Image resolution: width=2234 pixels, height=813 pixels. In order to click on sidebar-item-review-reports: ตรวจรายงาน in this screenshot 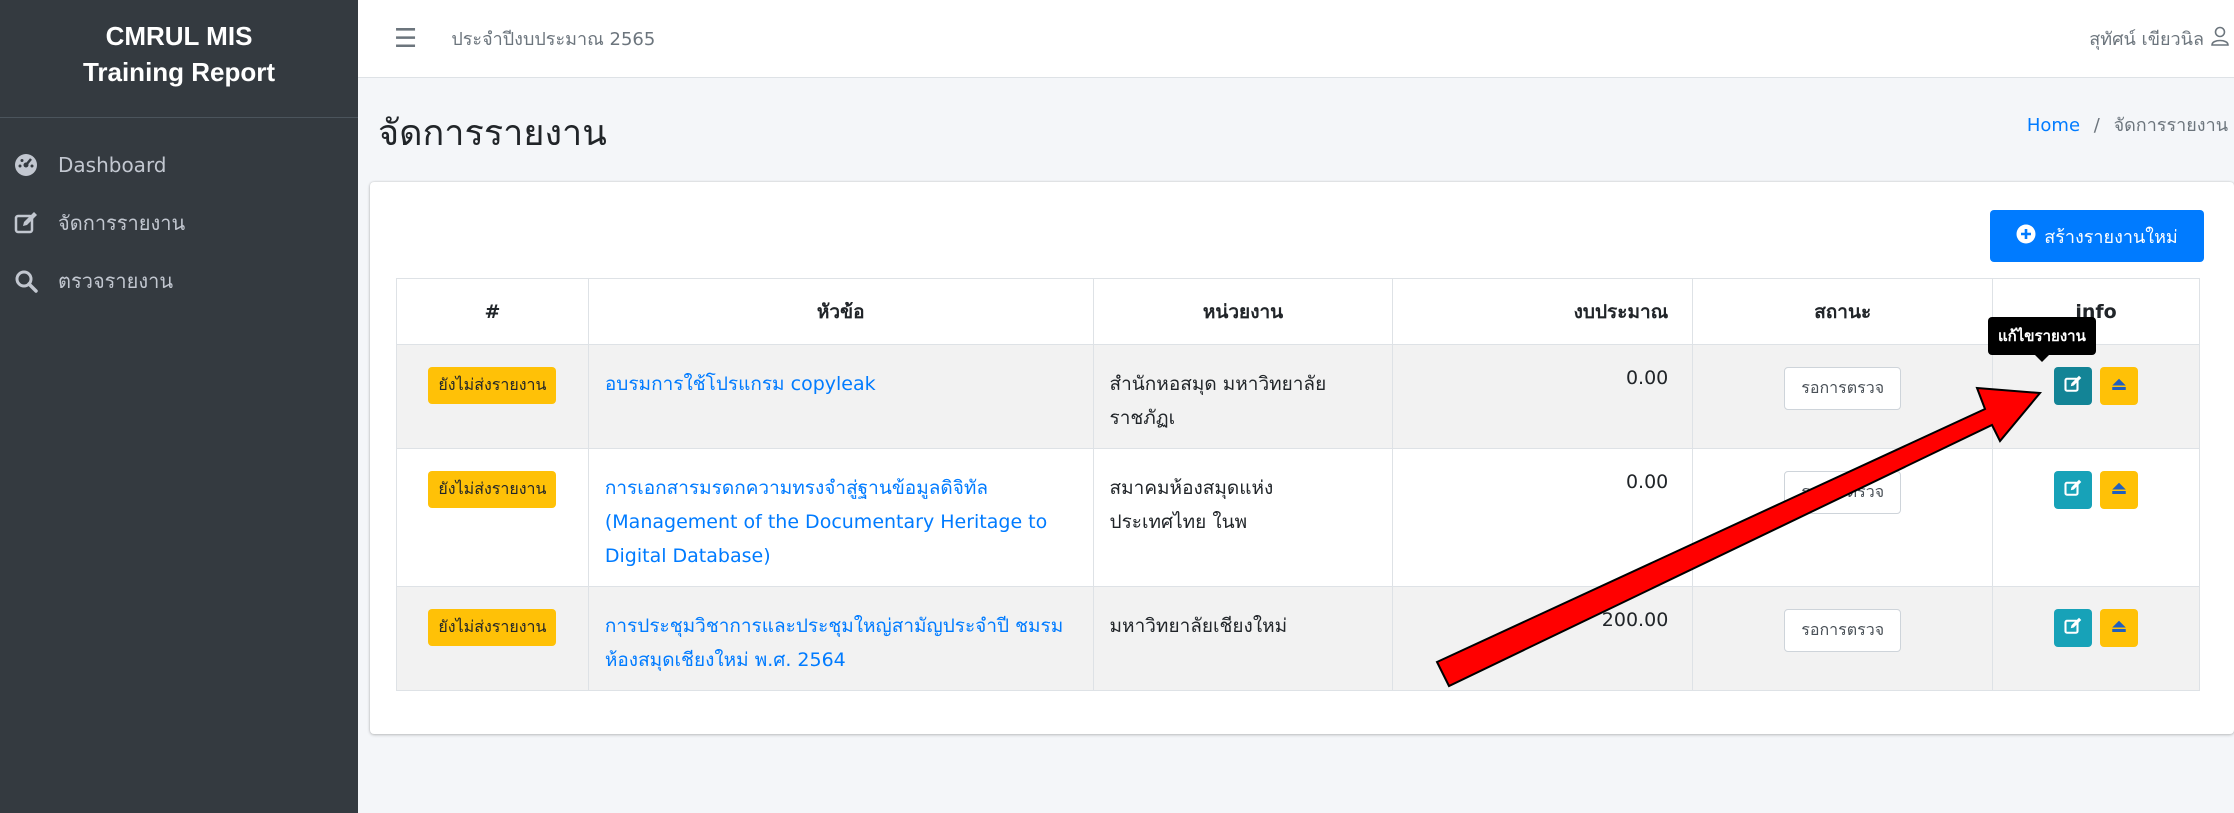, I will do `click(179, 281)`.